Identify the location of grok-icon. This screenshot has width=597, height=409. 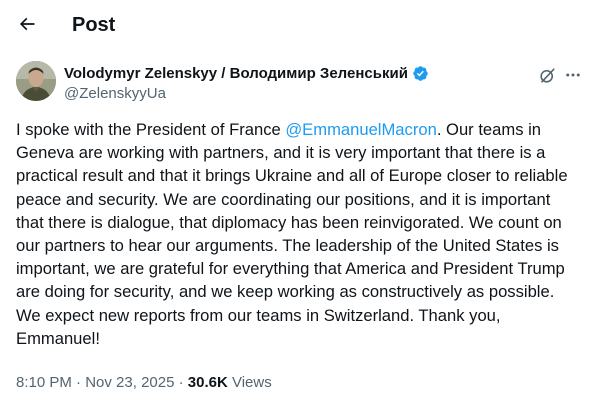
(547, 75).